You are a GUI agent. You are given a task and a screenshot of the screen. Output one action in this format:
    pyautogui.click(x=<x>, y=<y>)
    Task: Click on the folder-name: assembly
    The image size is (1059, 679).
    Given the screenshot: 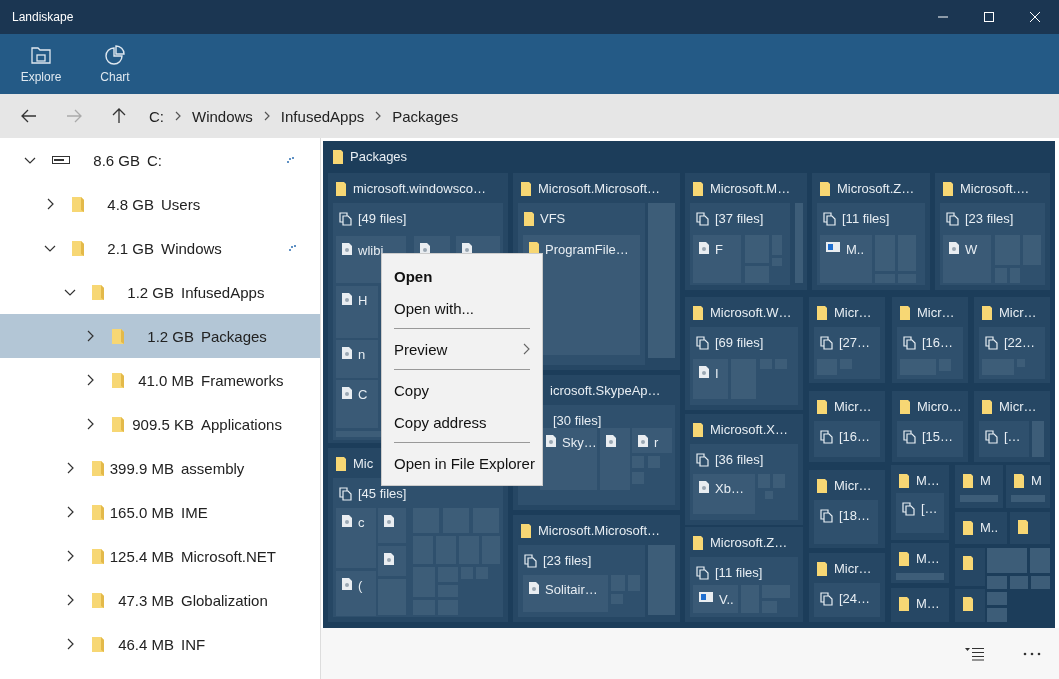 What is the action you would take?
    pyautogui.click(x=213, y=468)
    